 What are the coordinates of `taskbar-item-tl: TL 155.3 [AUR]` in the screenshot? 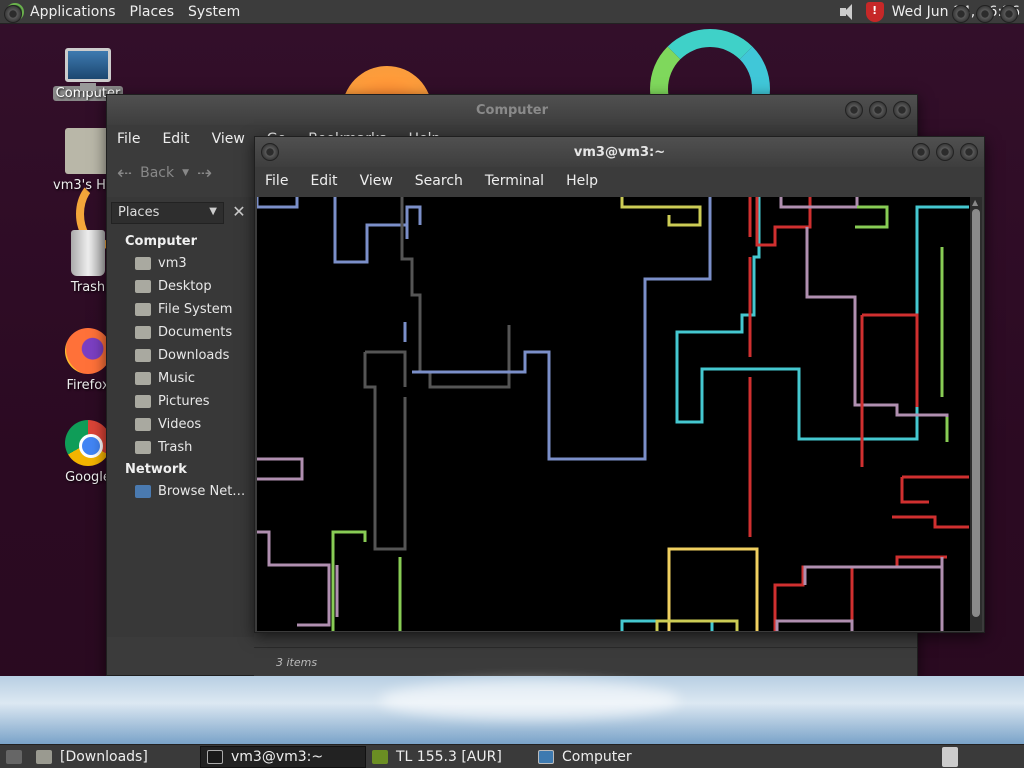 It's located at (449, 757).